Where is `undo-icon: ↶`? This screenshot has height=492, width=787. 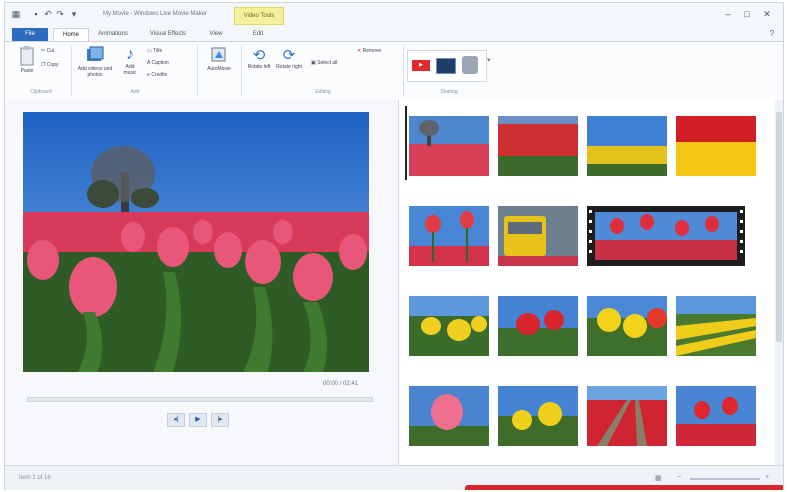
undo-icon: ↶ is located at coordinates (48, 14).